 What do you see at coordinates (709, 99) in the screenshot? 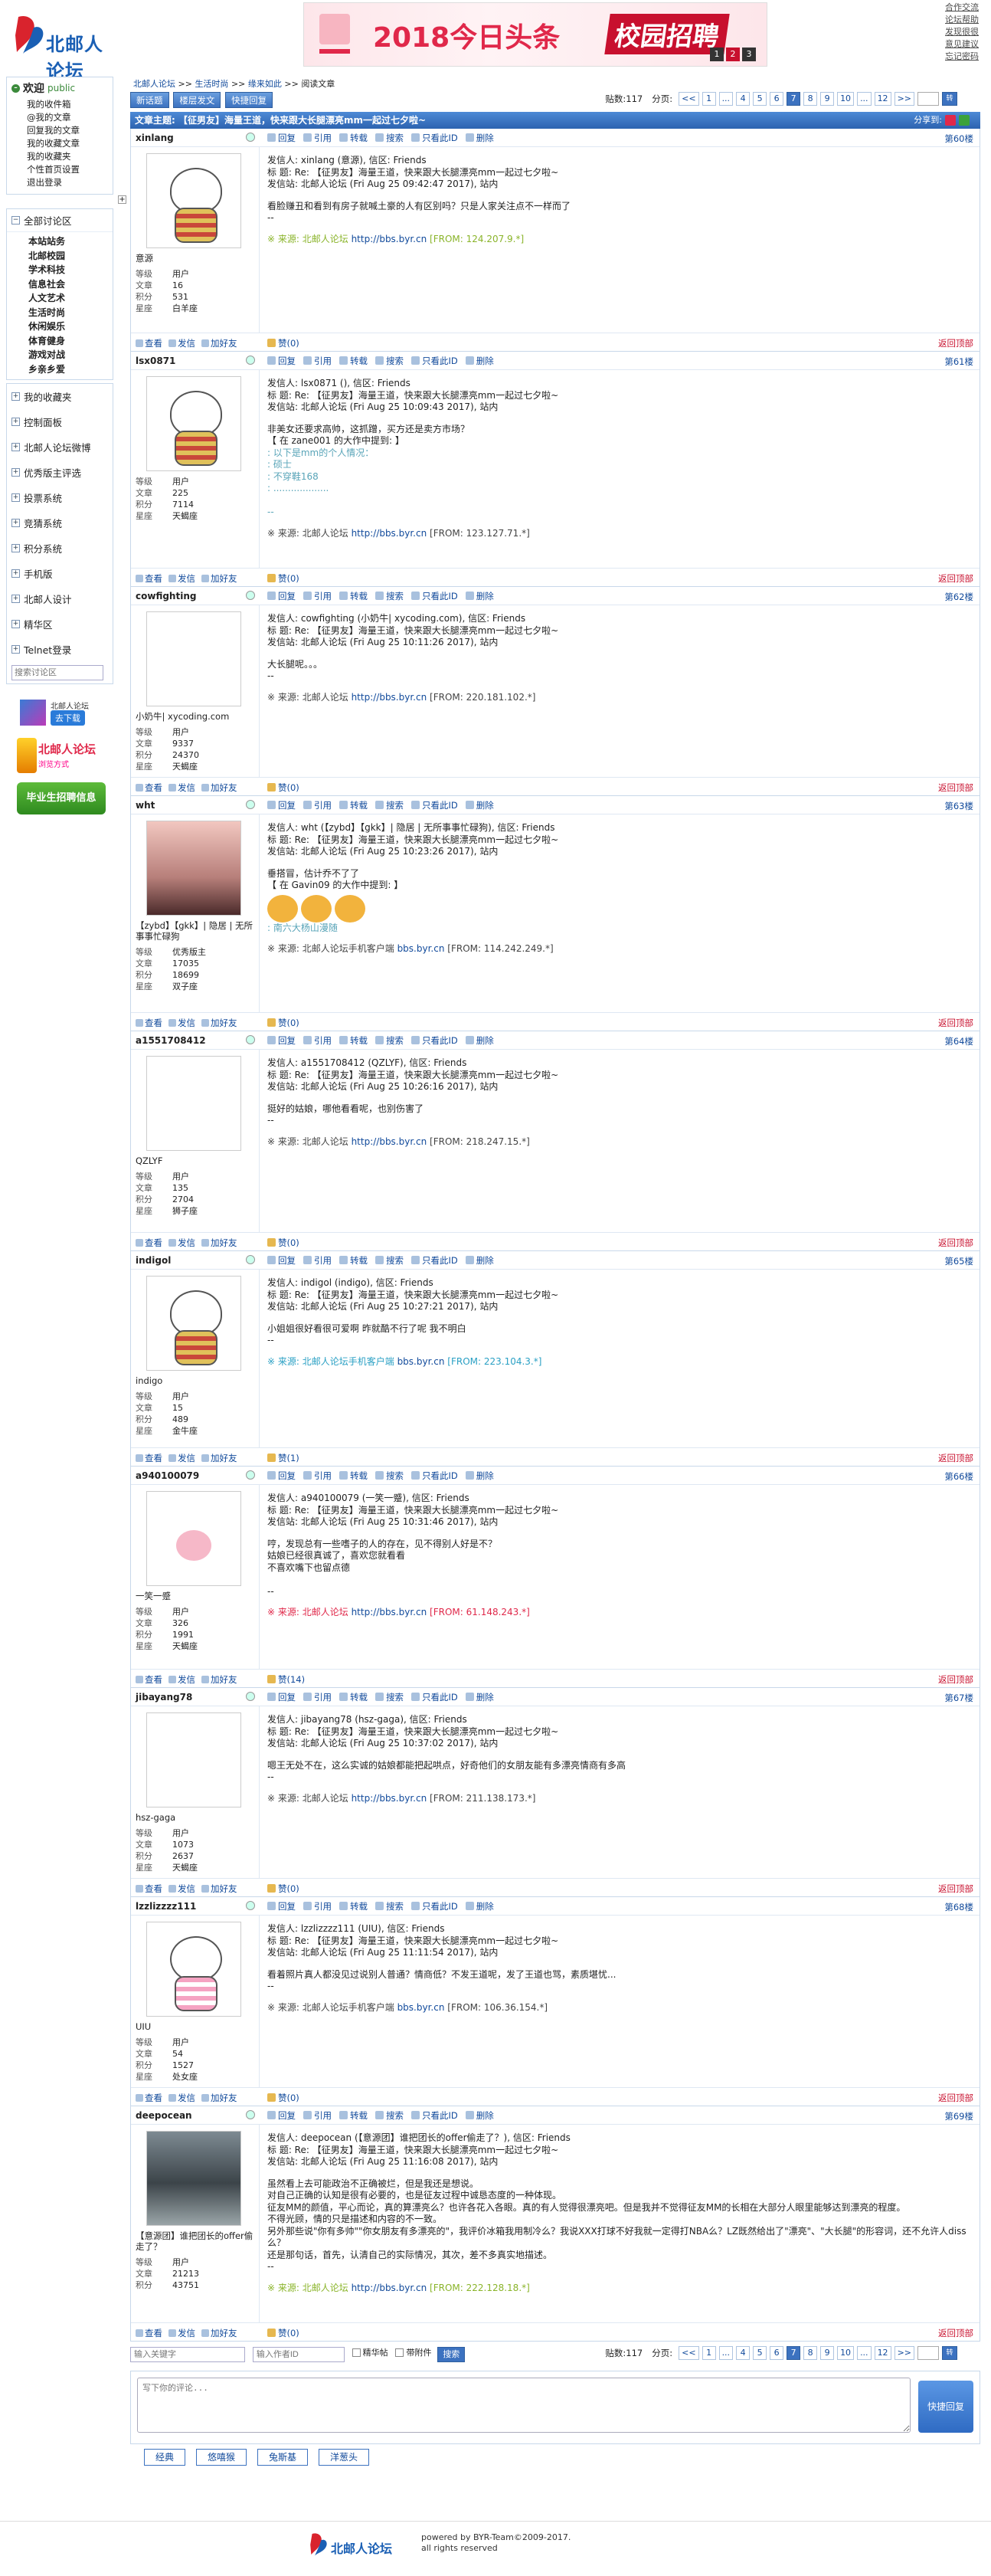
I see `page-link: 1` at bounding box center [709, 99].